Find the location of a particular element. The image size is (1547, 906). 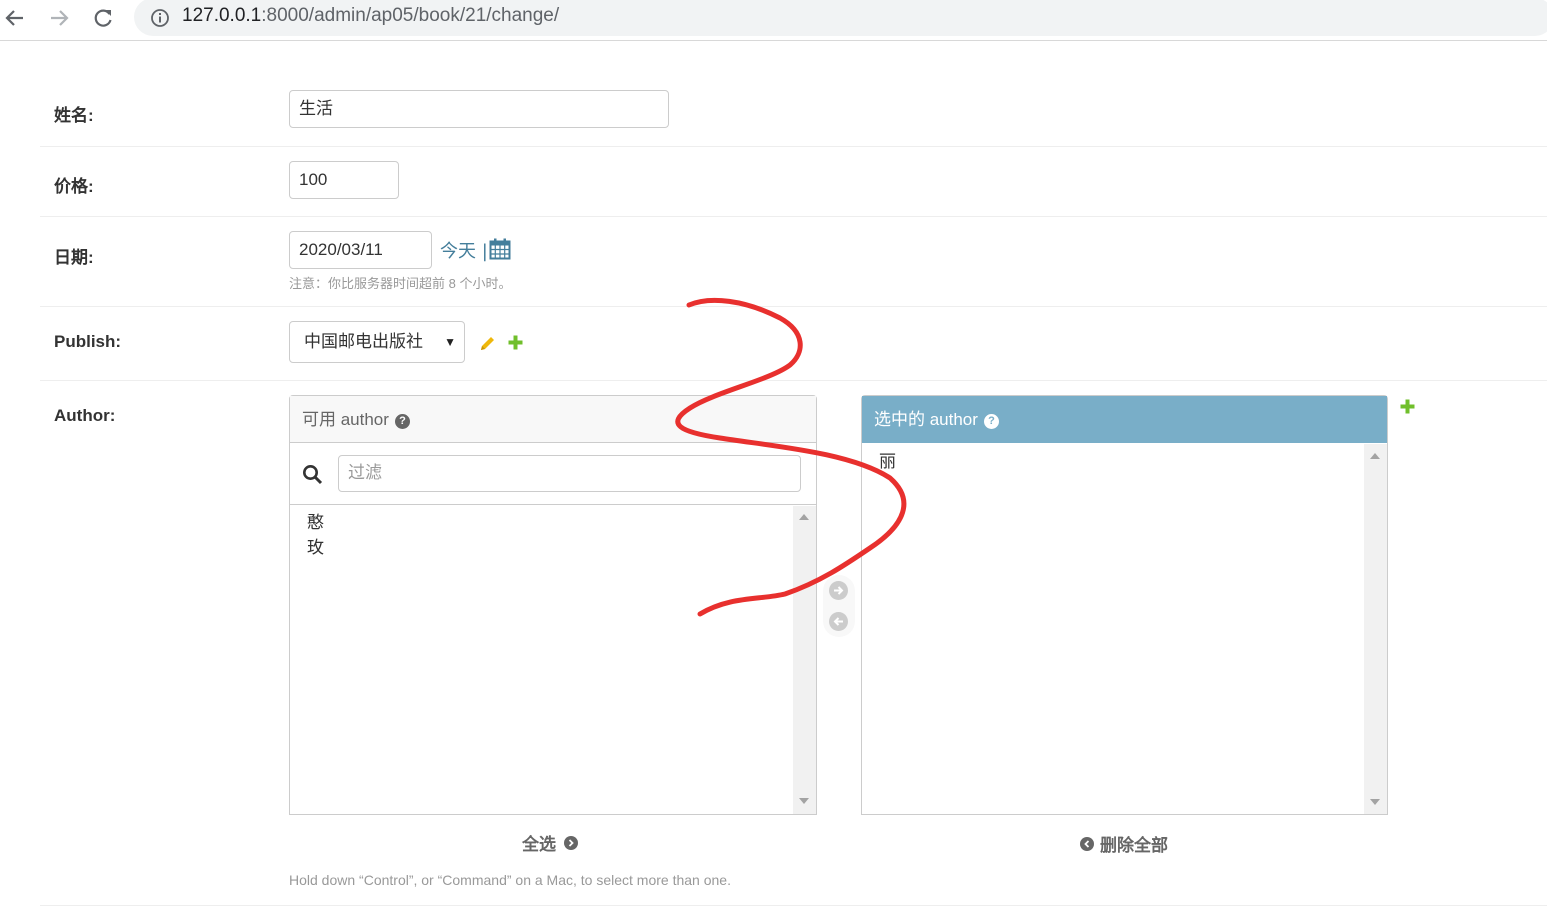

url-path: :8000/admin/ap05/book/21/change/ is located at coordinates (410, 15).